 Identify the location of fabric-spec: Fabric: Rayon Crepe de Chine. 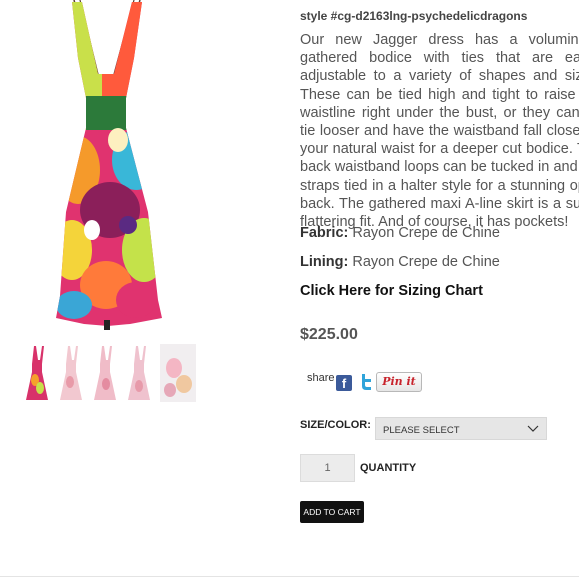
(400, 233).